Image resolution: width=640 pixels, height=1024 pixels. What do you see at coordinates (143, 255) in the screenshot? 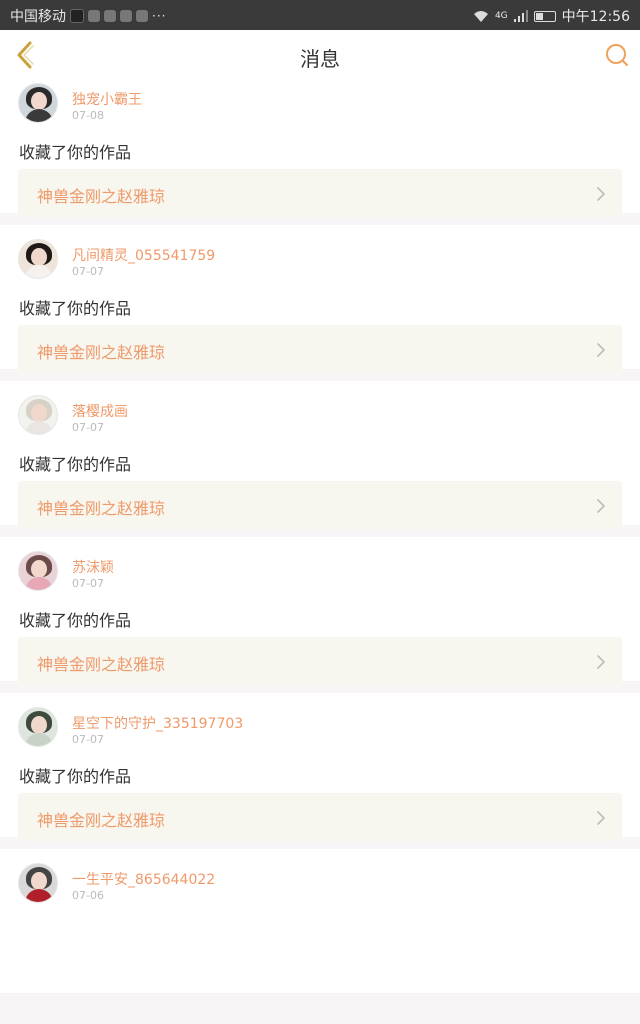
I see `username: 凡间精灵_055541759` at bounding box center [143, 255].